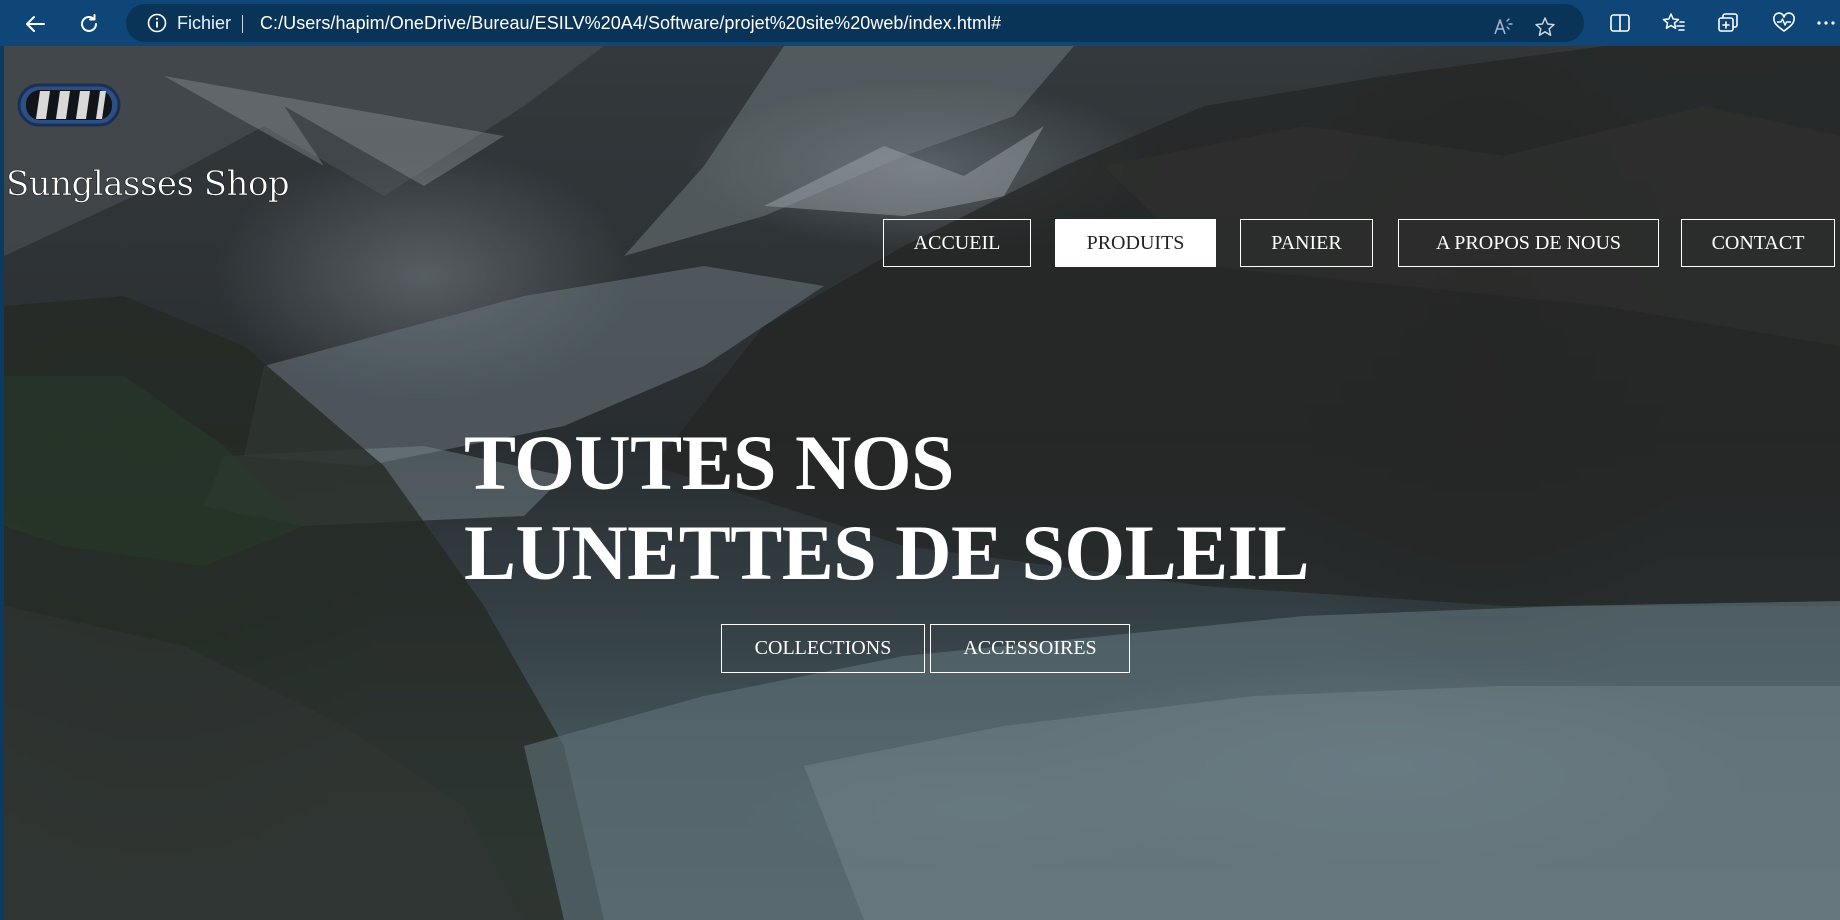  I want to click on refresh-icon, so click(89, 23).